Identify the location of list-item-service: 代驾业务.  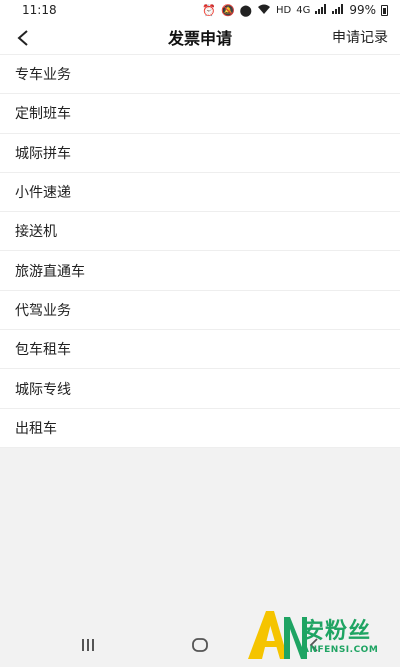
(200, 311).